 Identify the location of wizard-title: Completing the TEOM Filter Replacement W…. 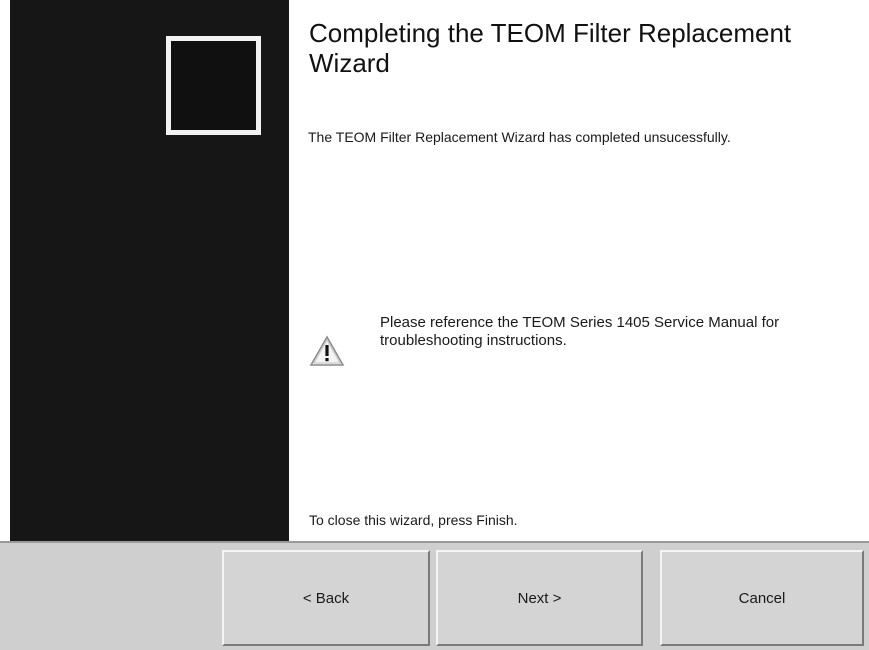
(550, 48).